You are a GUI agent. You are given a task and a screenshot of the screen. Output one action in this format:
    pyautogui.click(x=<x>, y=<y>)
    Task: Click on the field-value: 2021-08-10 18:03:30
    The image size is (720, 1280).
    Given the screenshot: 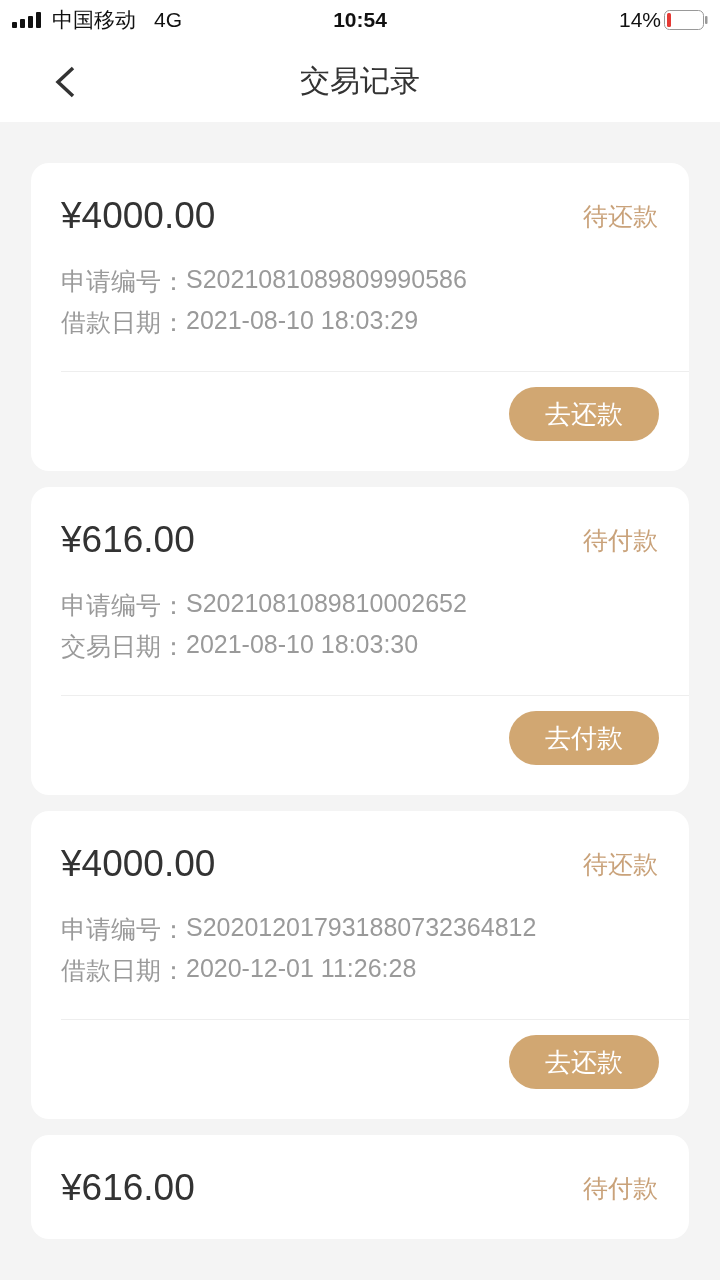 What is the action you would take?
    pyautogui.click(x=302, y=645)
    